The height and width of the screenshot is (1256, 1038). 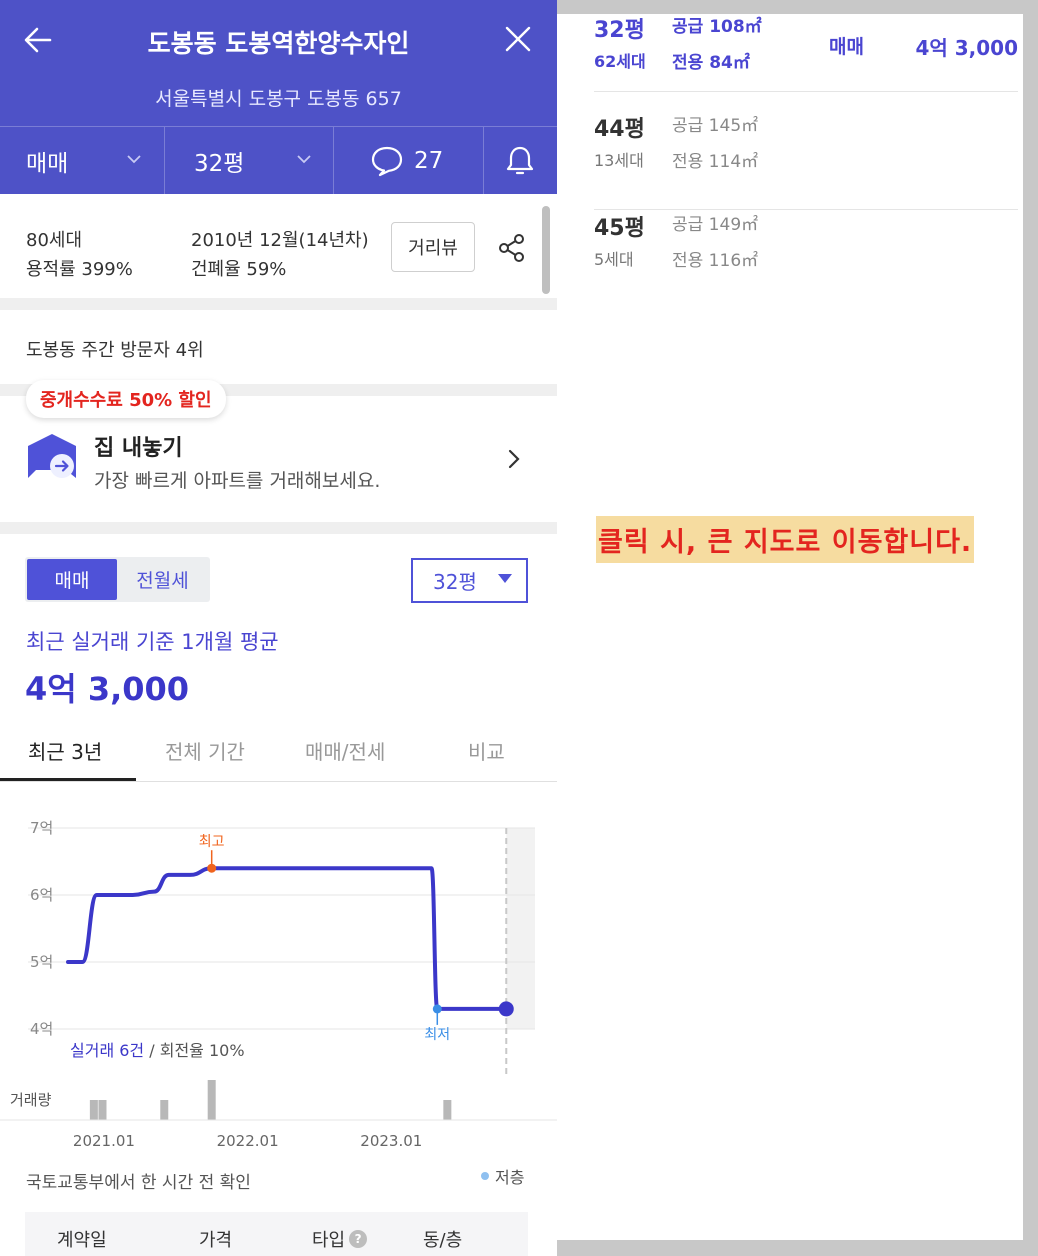 What do you see at coordinates (514, 459) in the screenshot?
I see `chevron-right-icon` at bounding box center [514, 459].